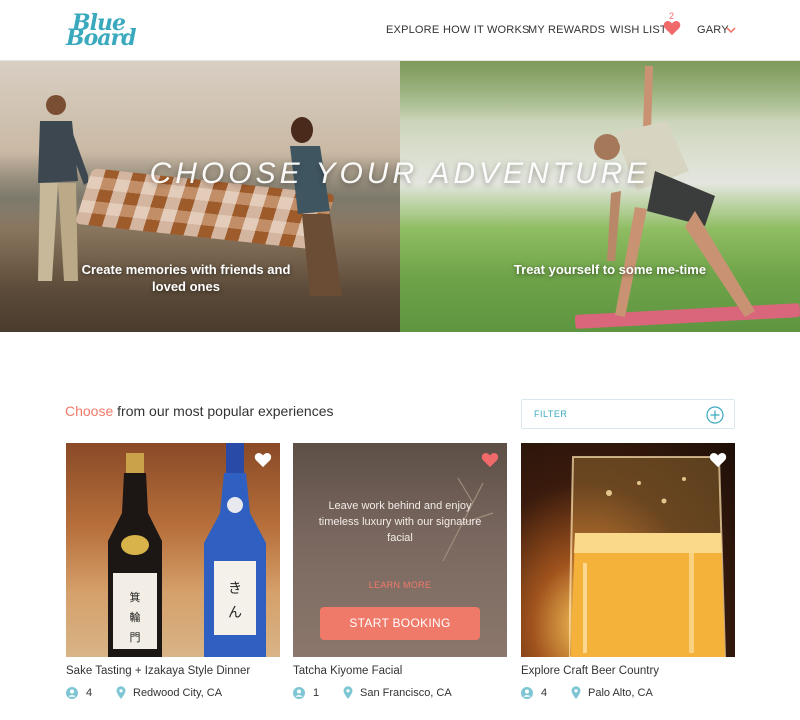  Describe the element at coordinates (610, 269) in the screenshot. I see `hero-right-caption: Treat yourself to some me-time` at that location.